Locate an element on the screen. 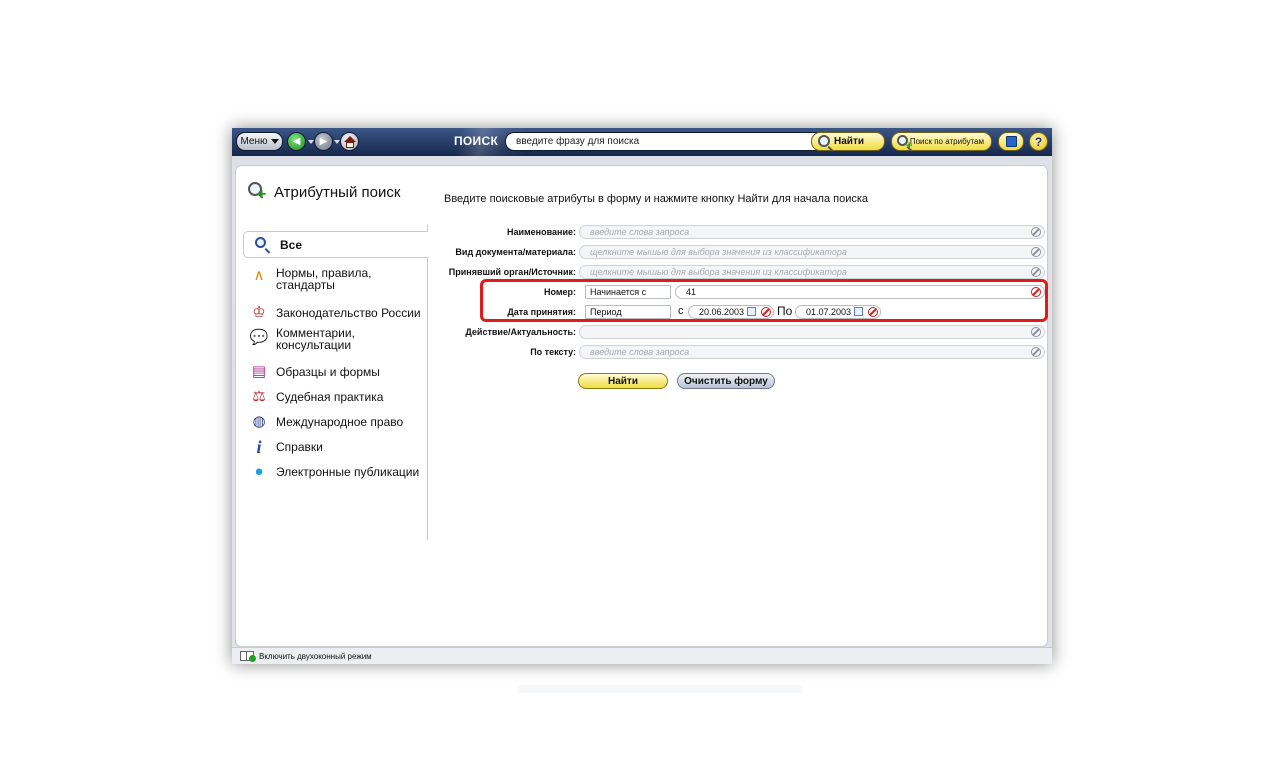 The height and width of the screenshot is (781, 1266). clear-form-button: Очистить форму is located at coordinates (726, 381).